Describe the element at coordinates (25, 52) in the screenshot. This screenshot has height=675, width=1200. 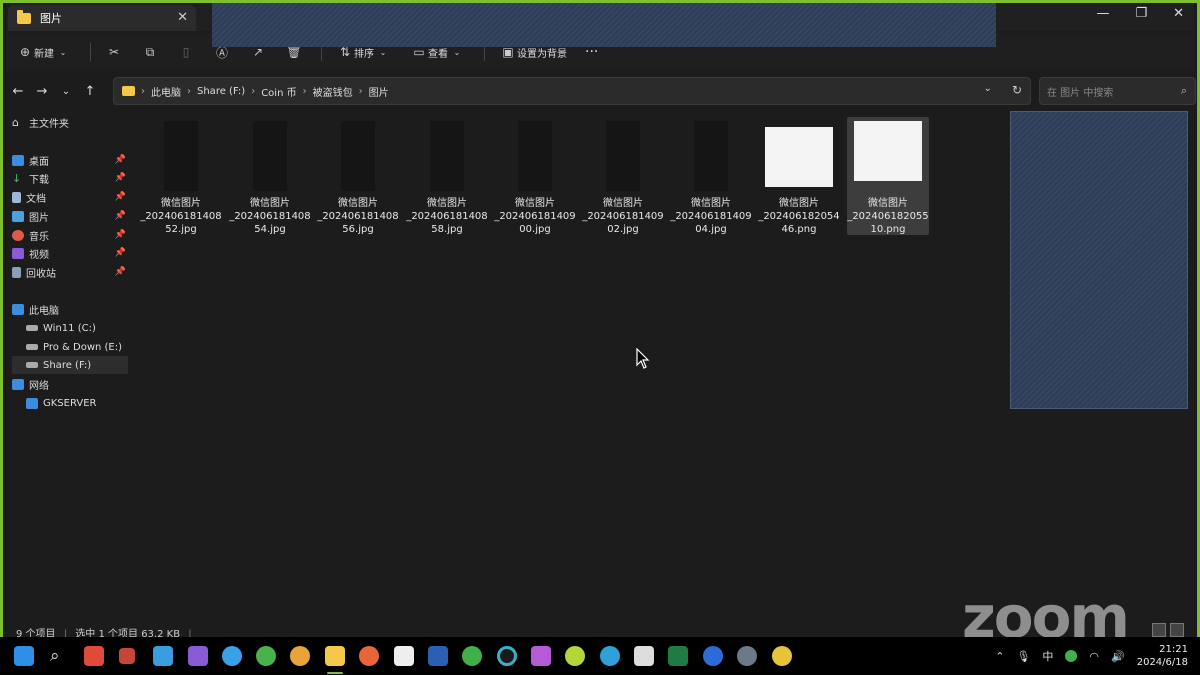
I see `plus-circle-icon: ⊕` at that location.